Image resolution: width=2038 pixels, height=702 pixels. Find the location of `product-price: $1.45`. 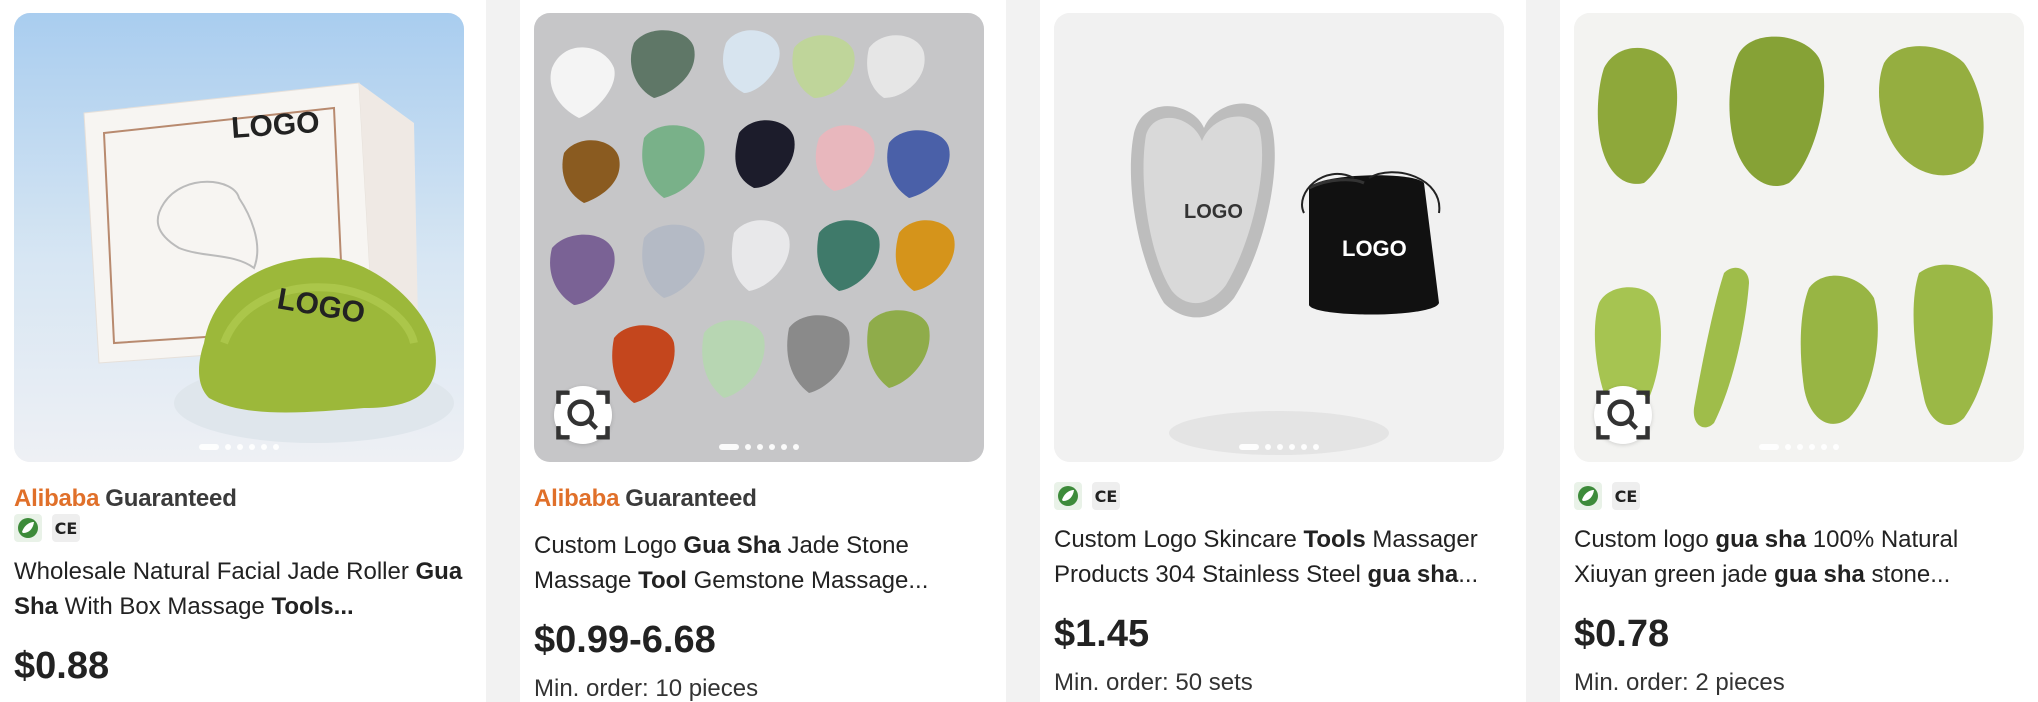

product-price: $1.45 is located at coordinates (1102, 634).